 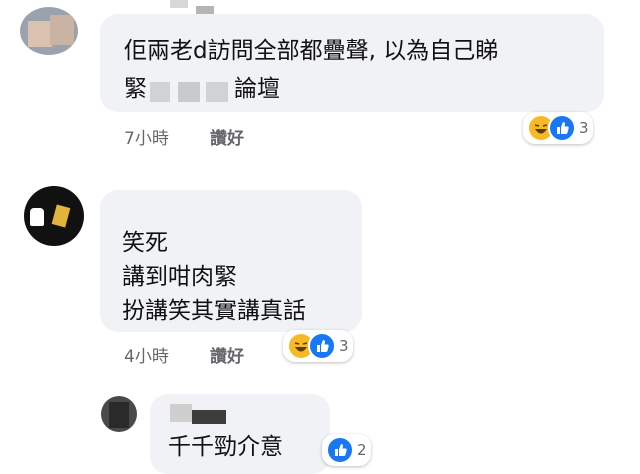 What do you see at coordinates (214, 311) in the screenshot?
I see `comment-text-line: 扮講笑其實講真話` at bounding box center [214, 311].